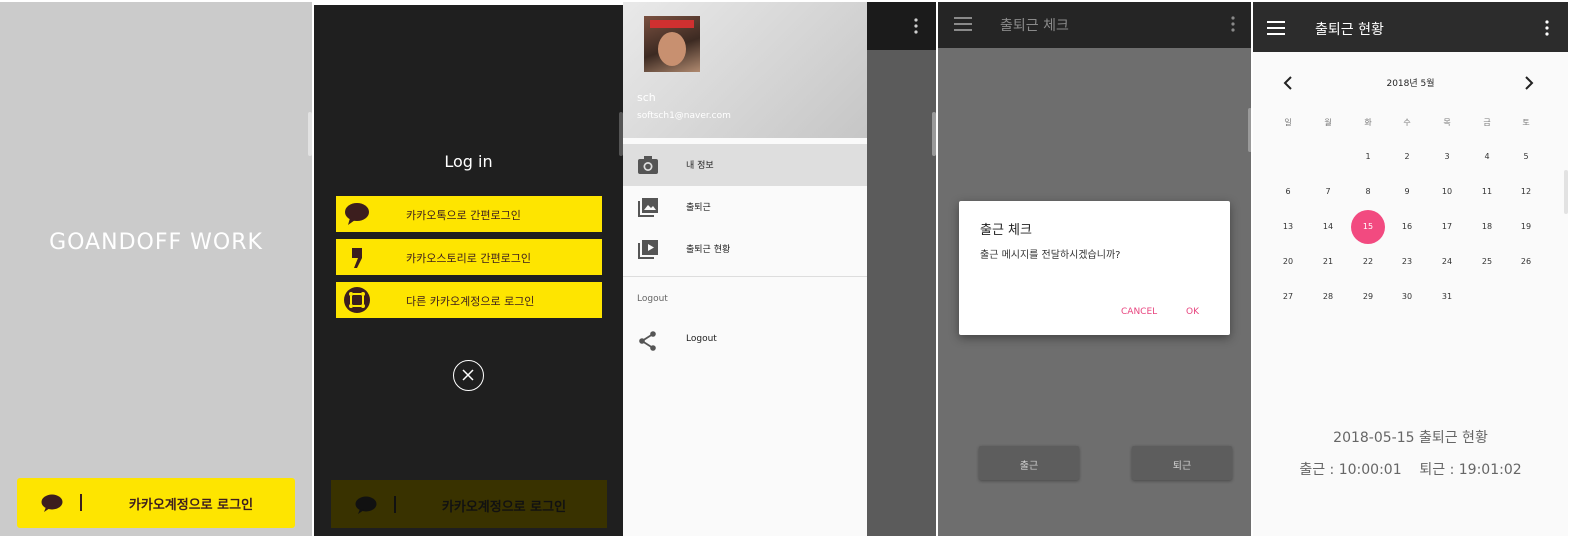 The width and height of the screenshot is (1594, 546). Describe the element at coordinates (463, 215) in the screenshot. I see `option-label: 카카오톡으로 간편로그인` at that location.